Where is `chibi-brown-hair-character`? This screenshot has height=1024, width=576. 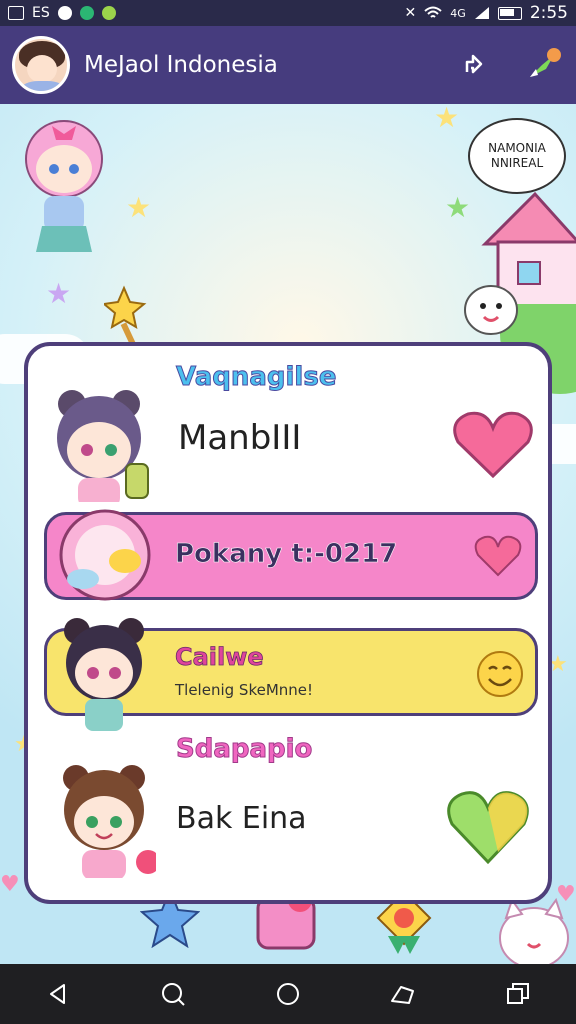
chibi-brown-hair-character is located at coordinates (109, 821).